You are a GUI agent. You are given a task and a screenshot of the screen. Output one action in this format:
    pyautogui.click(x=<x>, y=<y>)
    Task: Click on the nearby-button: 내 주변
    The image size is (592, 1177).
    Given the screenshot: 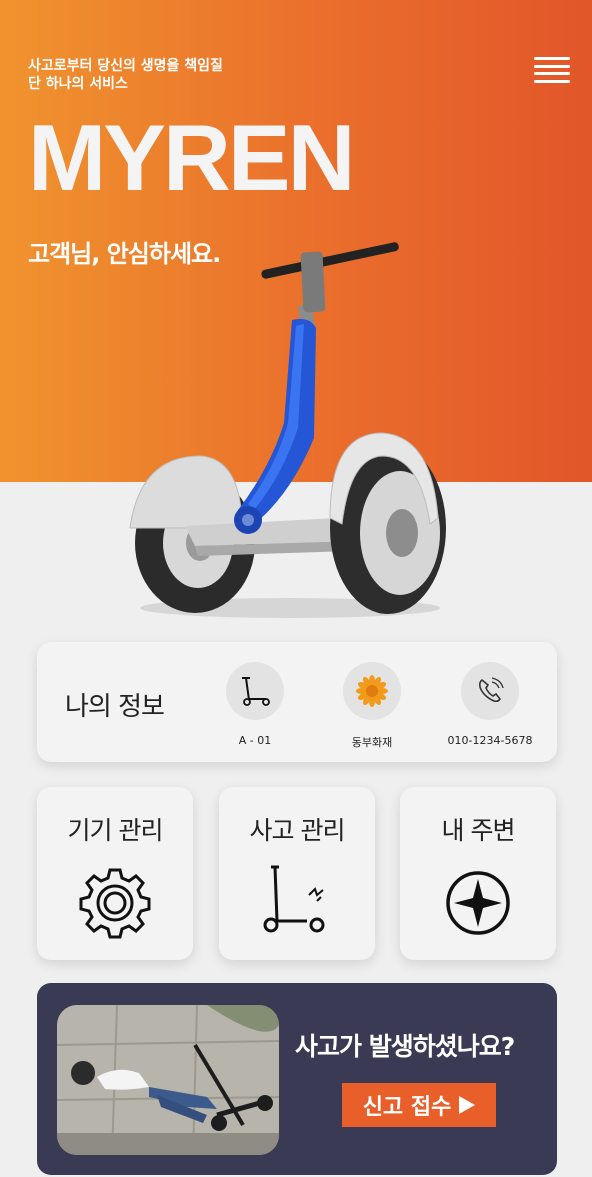 What is the action you would take?
    pyautogui.click(x=478, y=873)
    